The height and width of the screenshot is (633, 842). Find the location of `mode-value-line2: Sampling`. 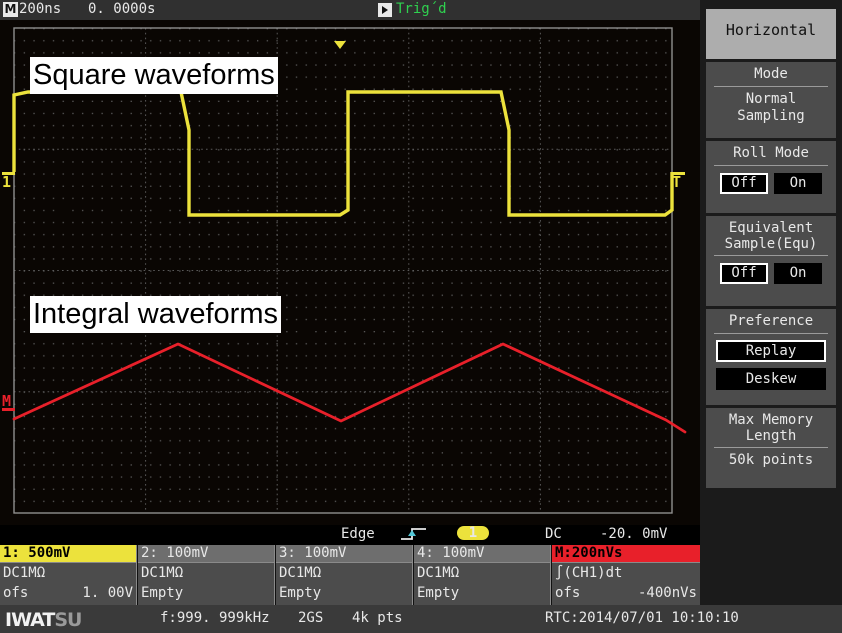

mode-value-line2: Sampling is located at coordinates (771, 116).